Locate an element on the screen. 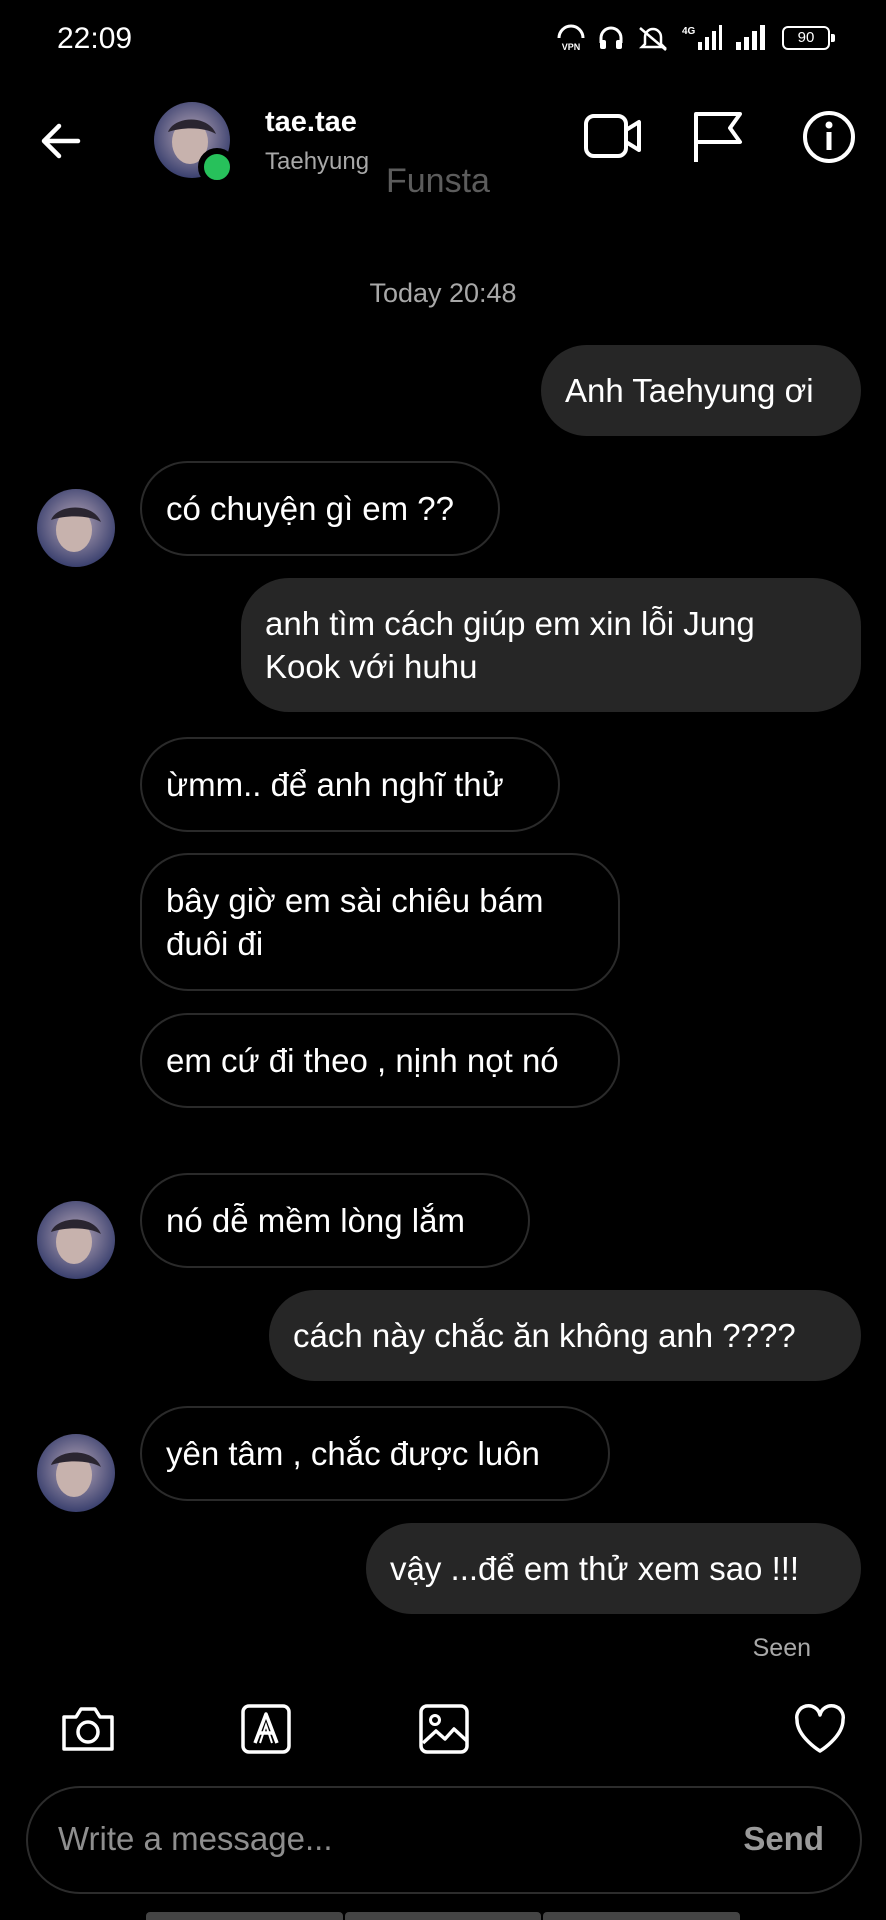 The width and height of the screenshot is (886, 1920). video-camera-icon is located at coordinates (613, 136).